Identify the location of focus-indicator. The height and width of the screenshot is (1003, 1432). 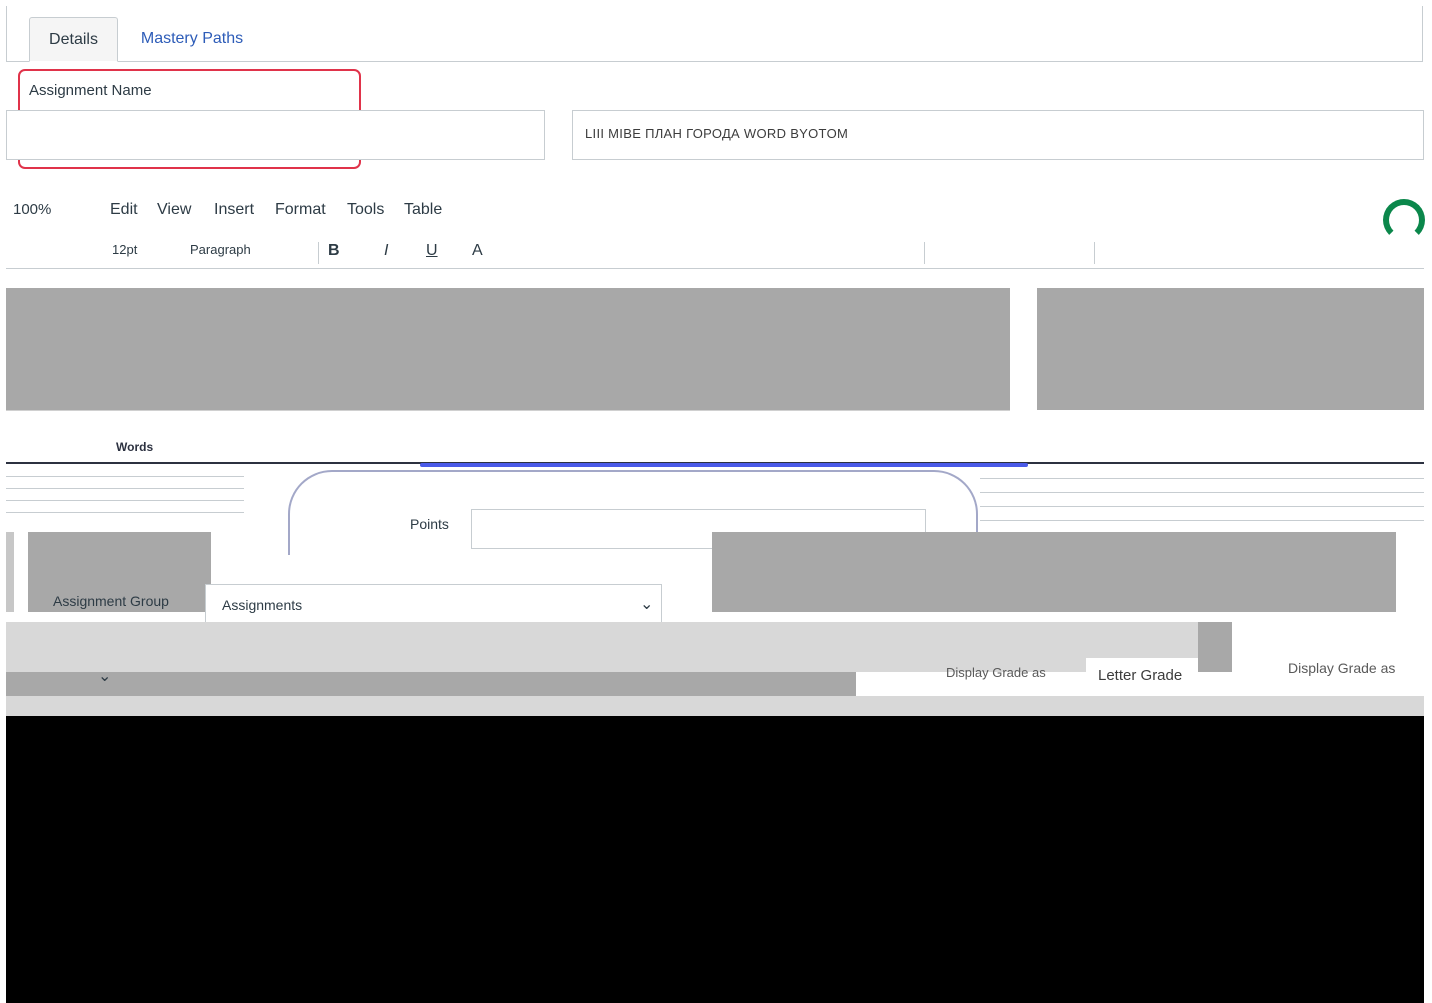
(724, 465).